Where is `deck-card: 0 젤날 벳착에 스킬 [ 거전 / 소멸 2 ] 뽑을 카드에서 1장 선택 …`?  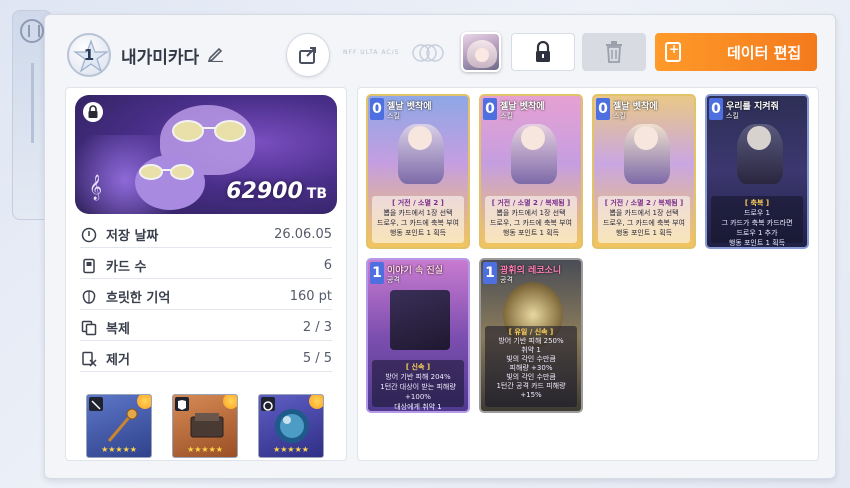
deck-card: 0 젤날 벳착에 스킬 [ 거전 / 소멸 2 ] 뽑을 카드에서 1장 선택 … is located at coordinates (418, 171).